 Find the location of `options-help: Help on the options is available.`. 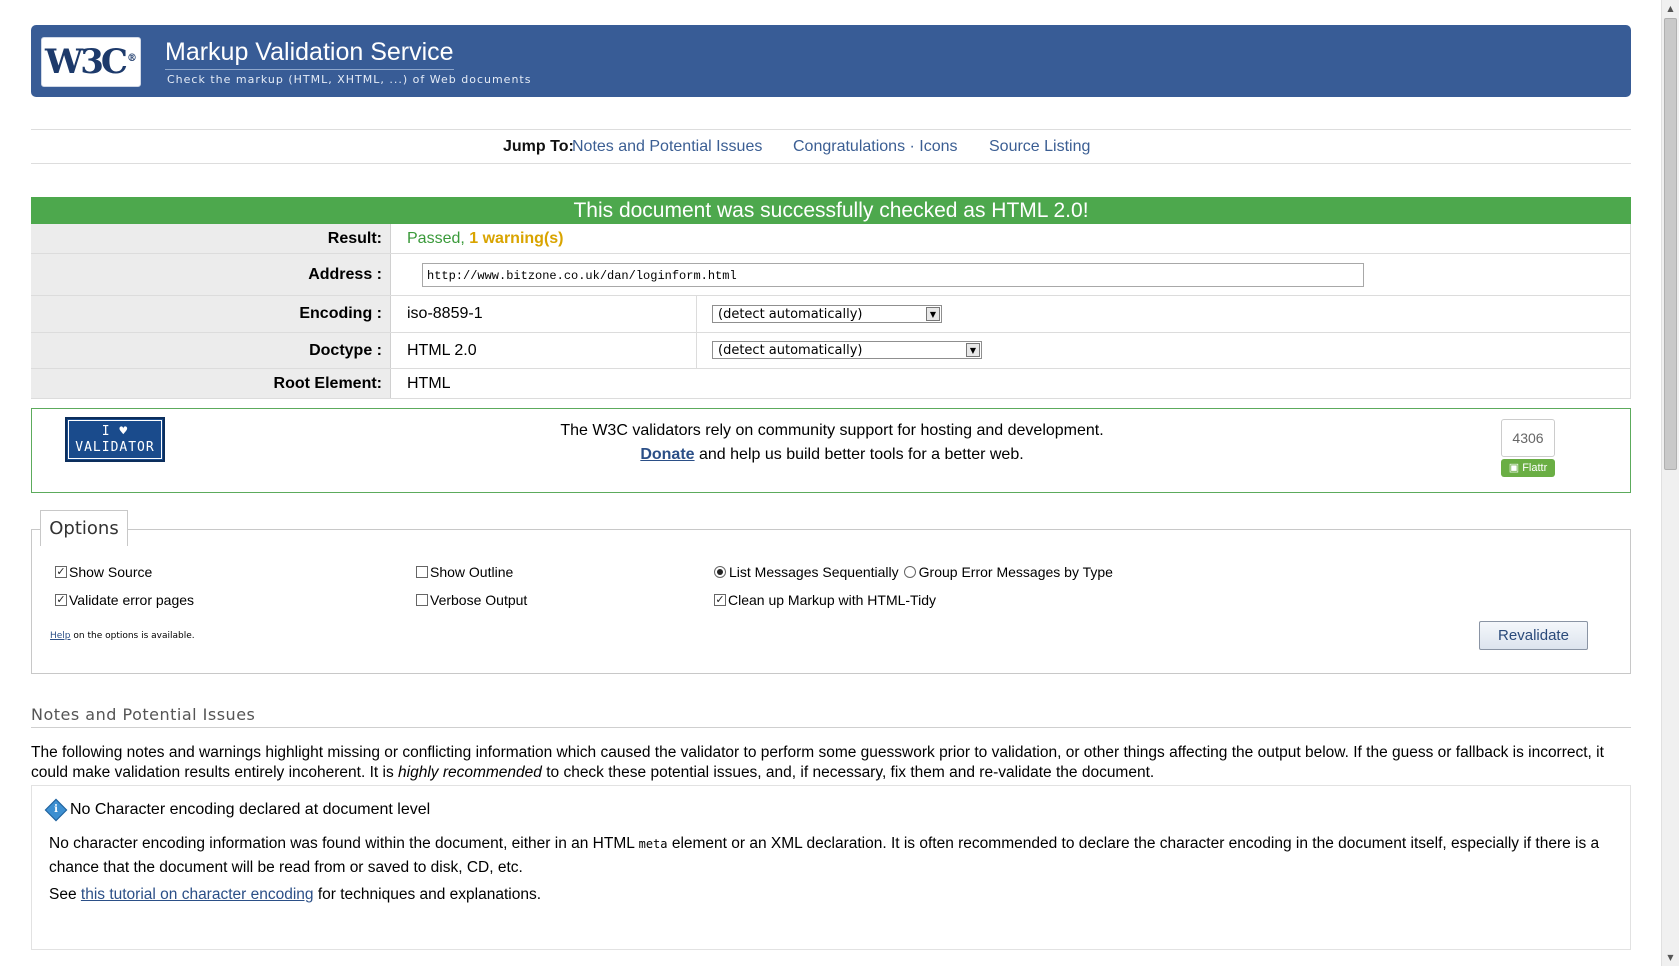

options-help: Help on the options is available. is located at coordinates (122, 636).